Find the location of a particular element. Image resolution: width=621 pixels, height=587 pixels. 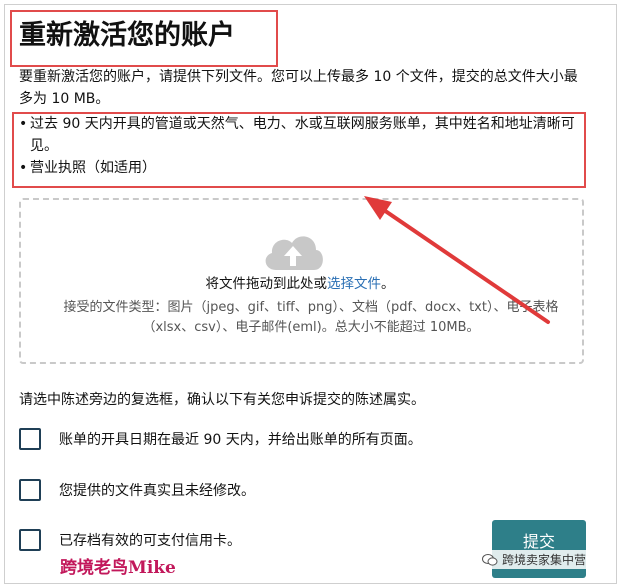

cloud-upload-icon is located at coordinates (293, 251).